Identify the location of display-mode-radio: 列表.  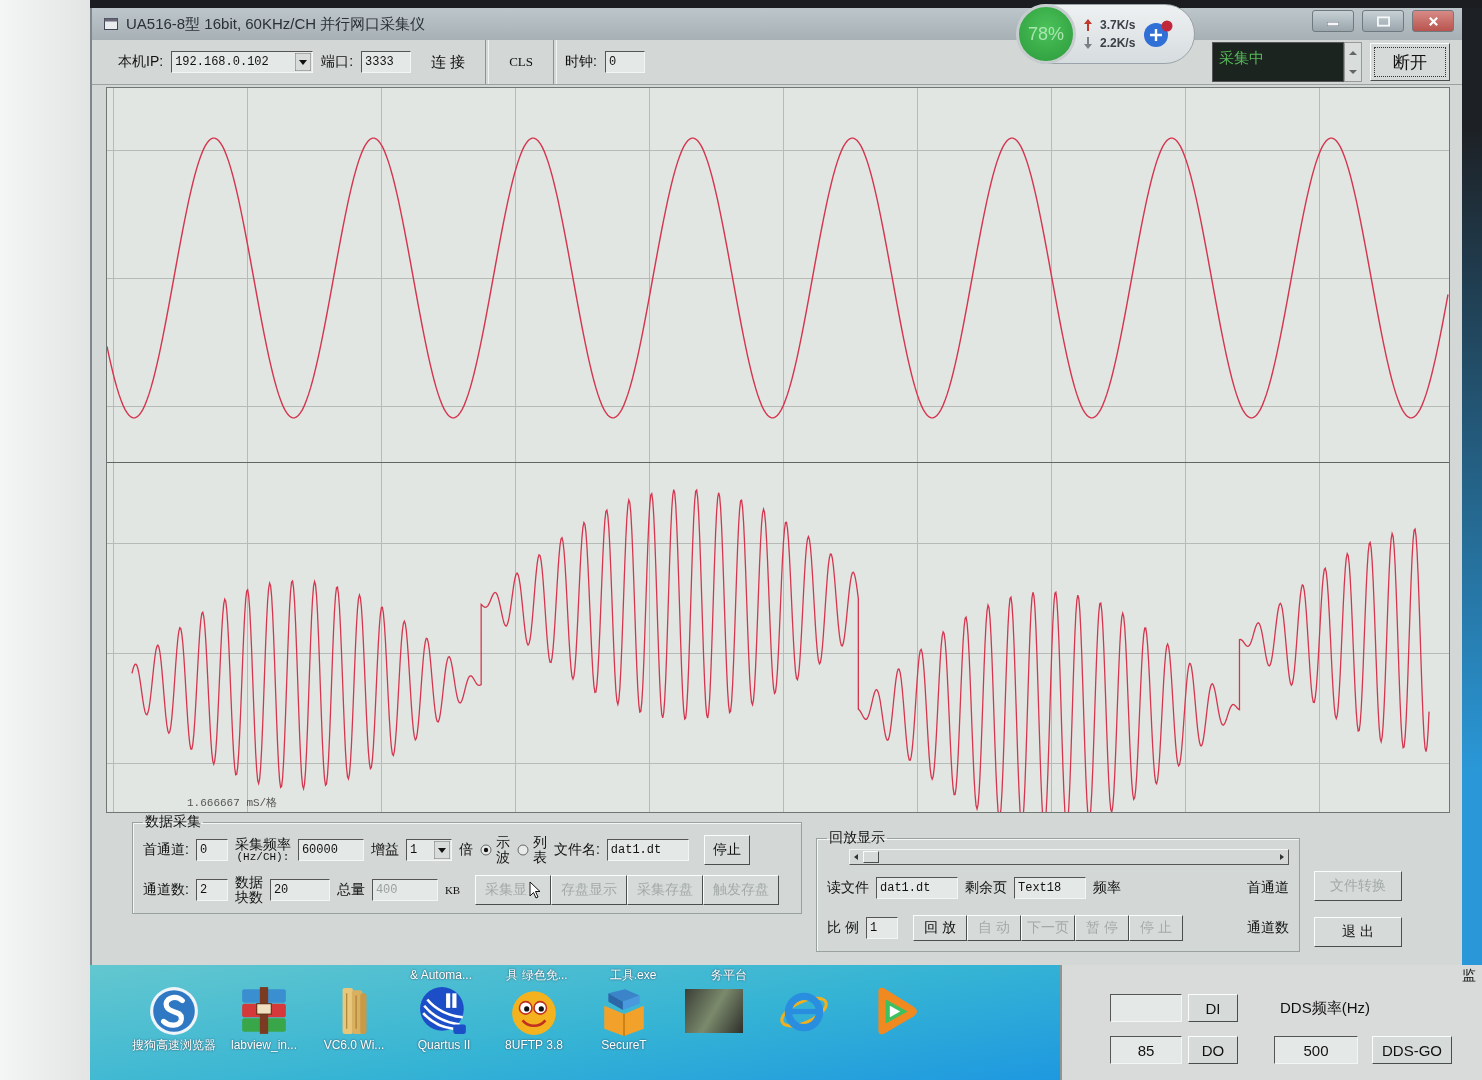
(531, 850).